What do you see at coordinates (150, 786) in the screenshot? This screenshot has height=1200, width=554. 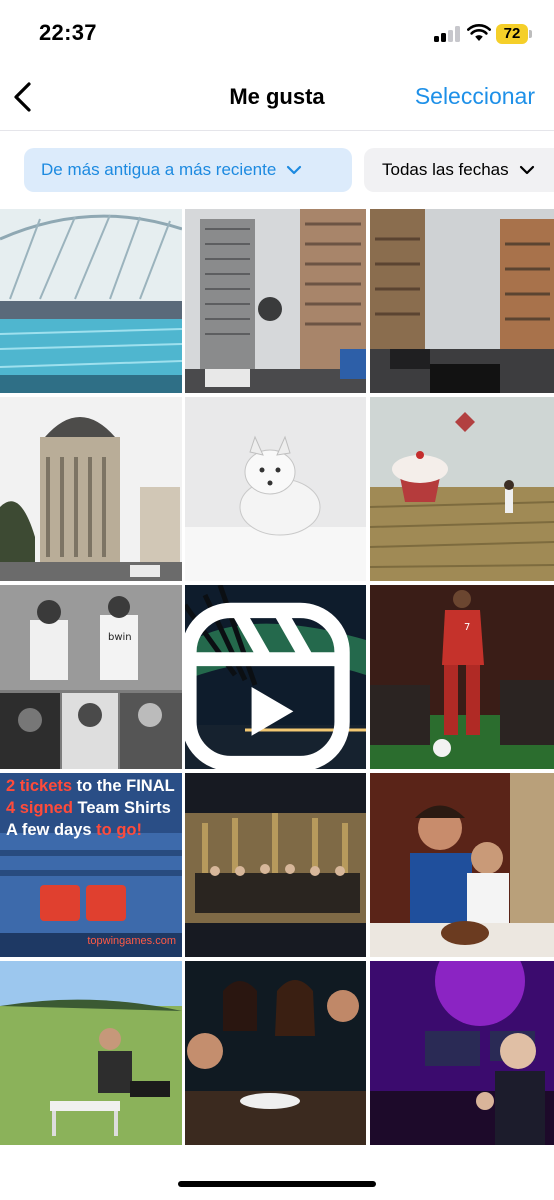 I see `promo-line1-final: FINAL` at bounding box center [150, 786].